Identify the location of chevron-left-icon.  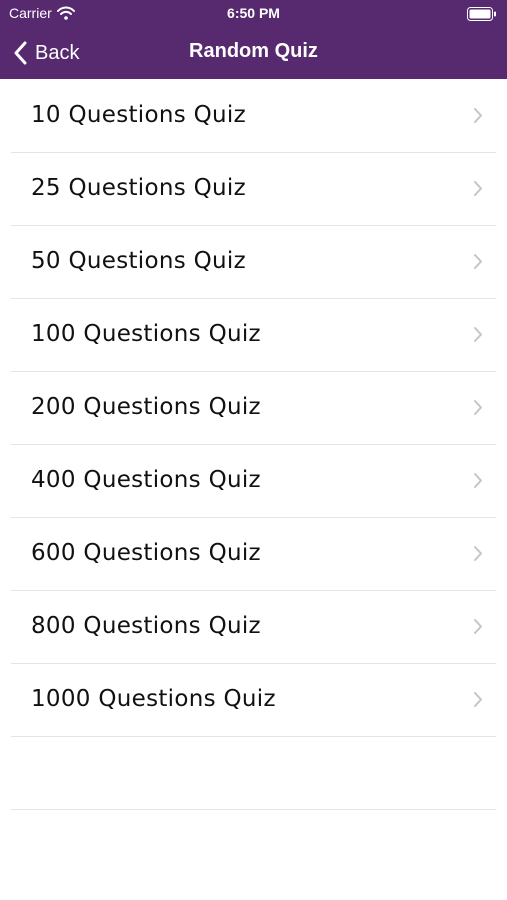
(20, 53).